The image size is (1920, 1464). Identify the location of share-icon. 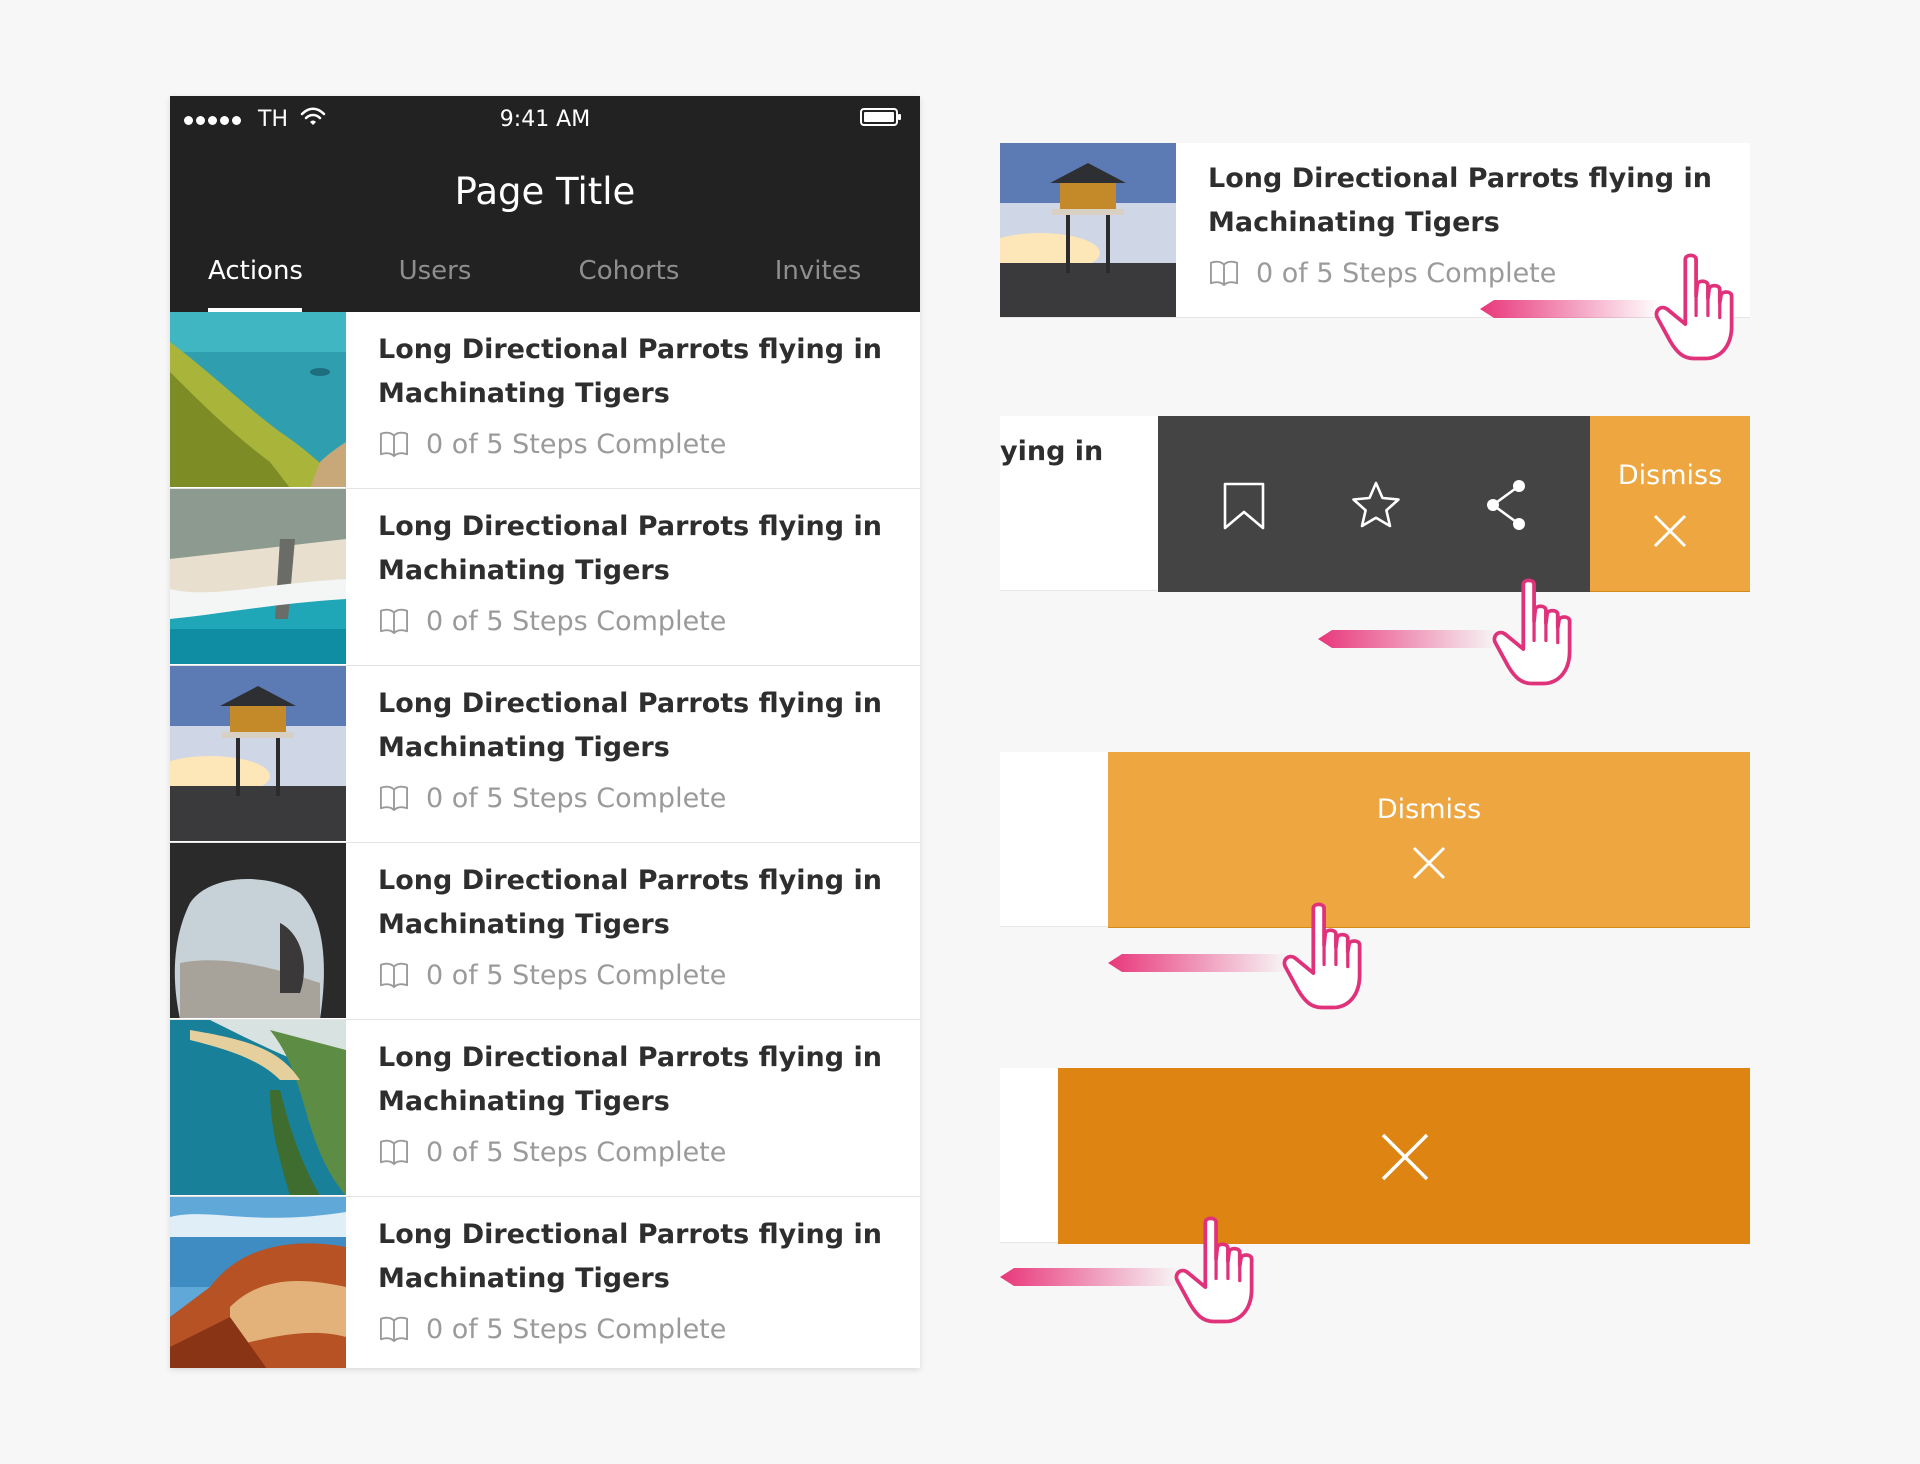
(1506, 505).